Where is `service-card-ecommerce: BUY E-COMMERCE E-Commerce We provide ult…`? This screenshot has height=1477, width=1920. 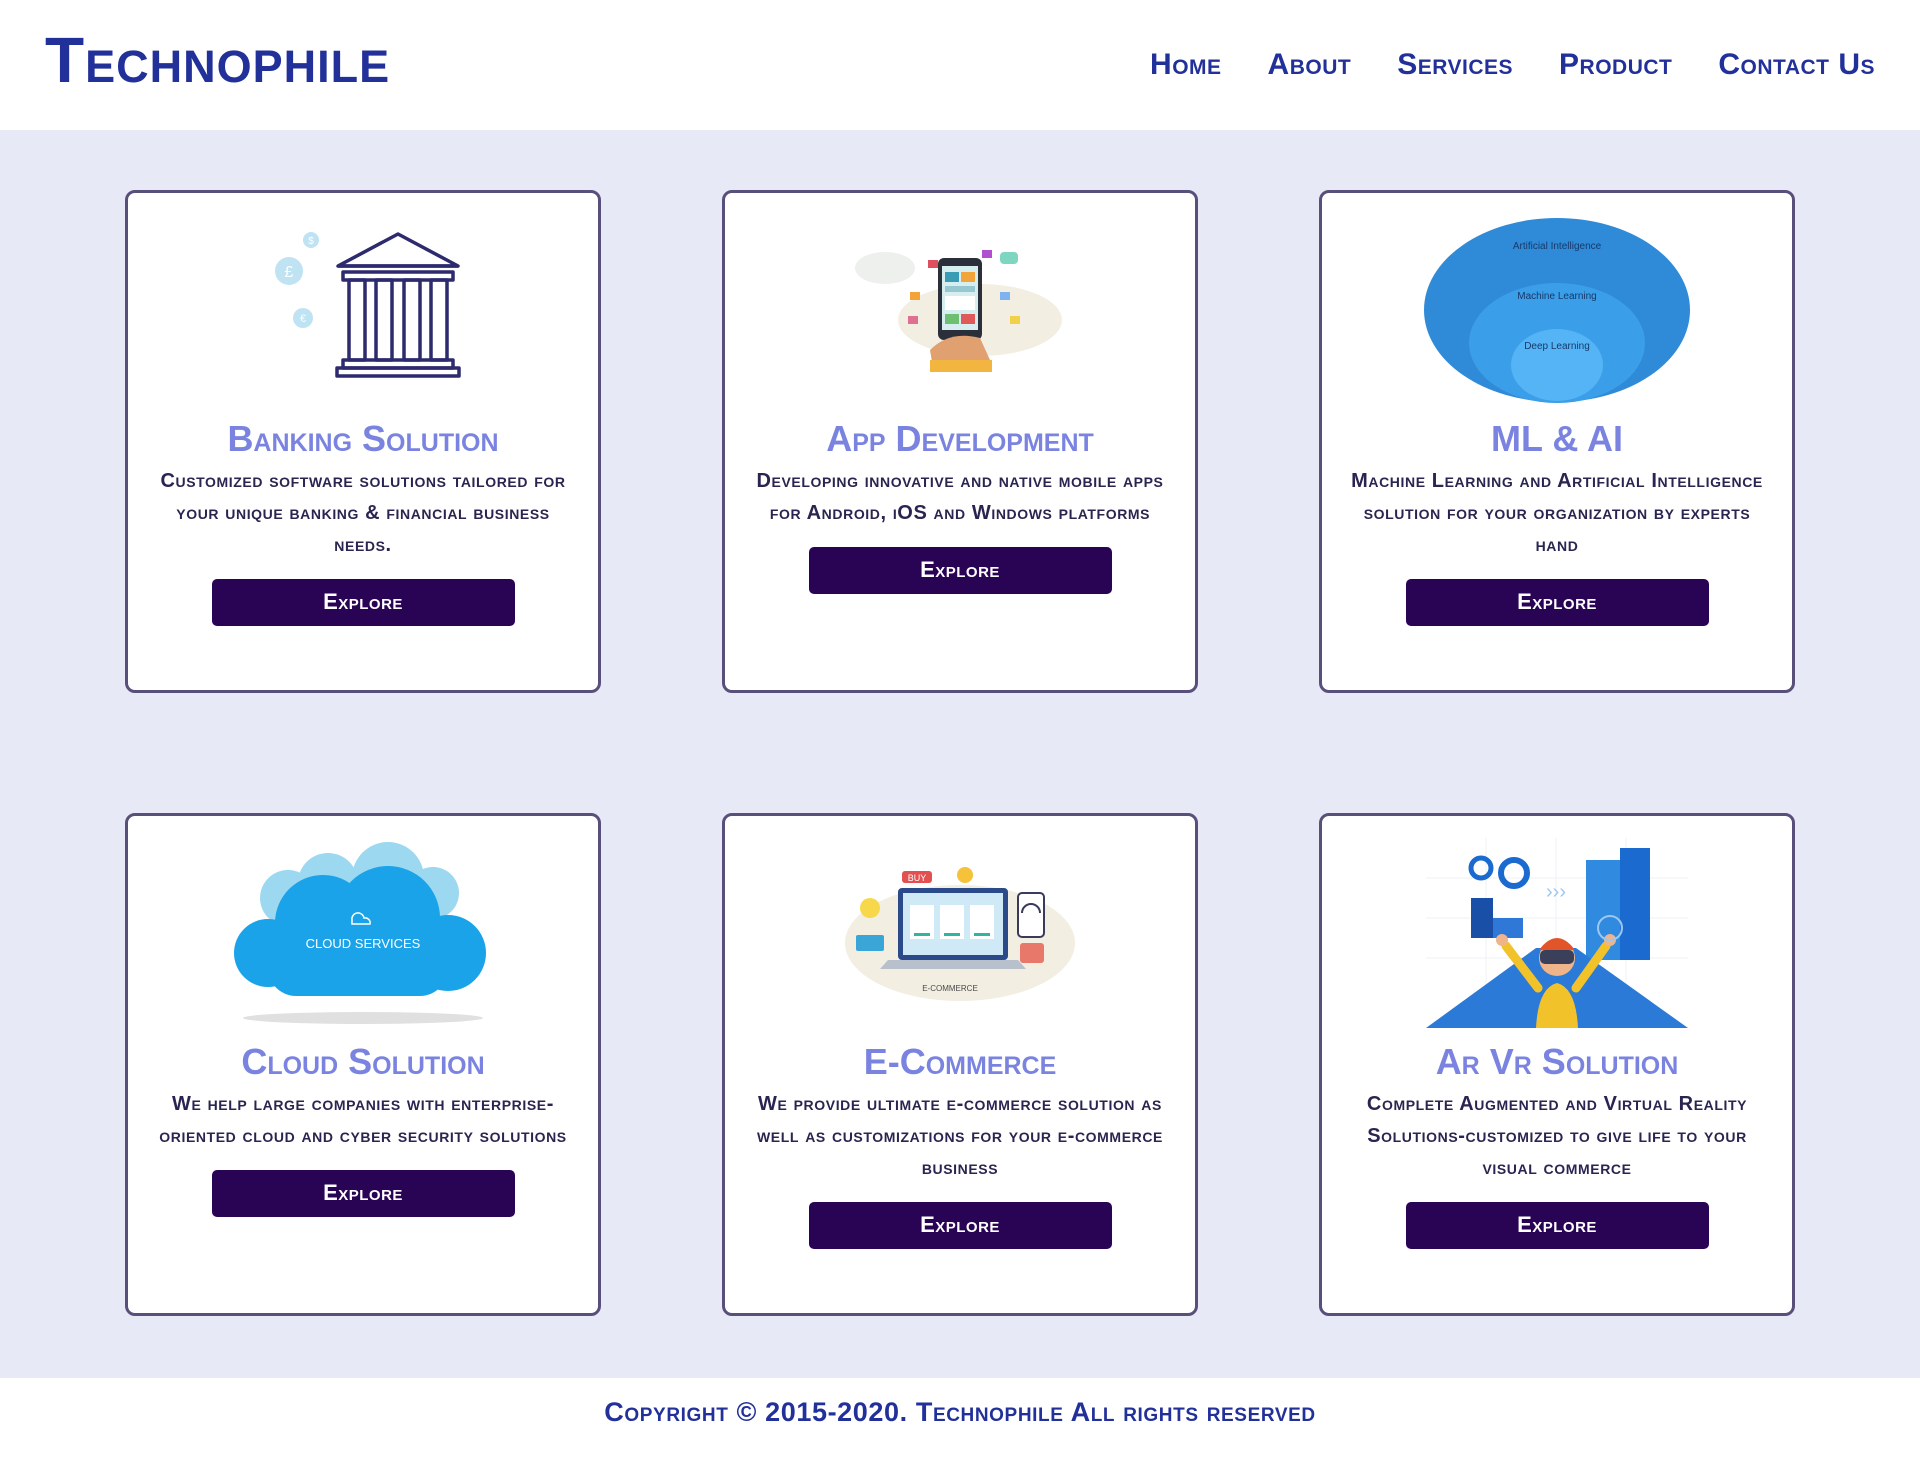
service-card-ecommerce: BUY E-COMMERCE E-Commerce We provide ult… is located at coordinates (960, 1064).